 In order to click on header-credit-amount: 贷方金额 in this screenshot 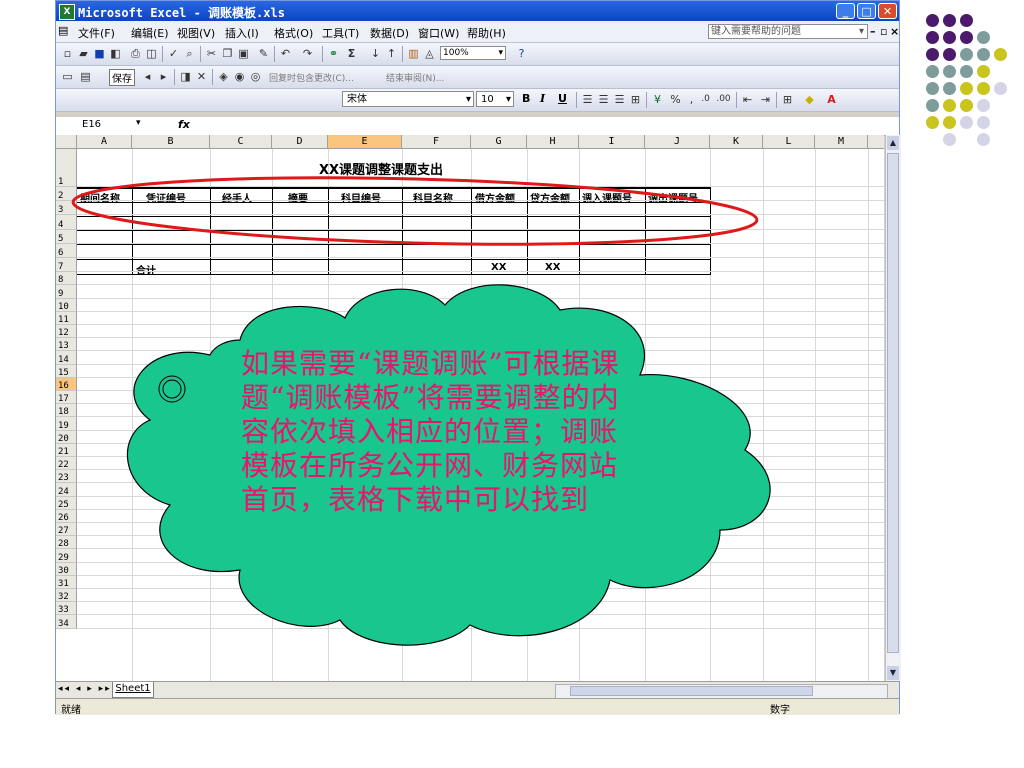, I will do `click(550, 197)`.